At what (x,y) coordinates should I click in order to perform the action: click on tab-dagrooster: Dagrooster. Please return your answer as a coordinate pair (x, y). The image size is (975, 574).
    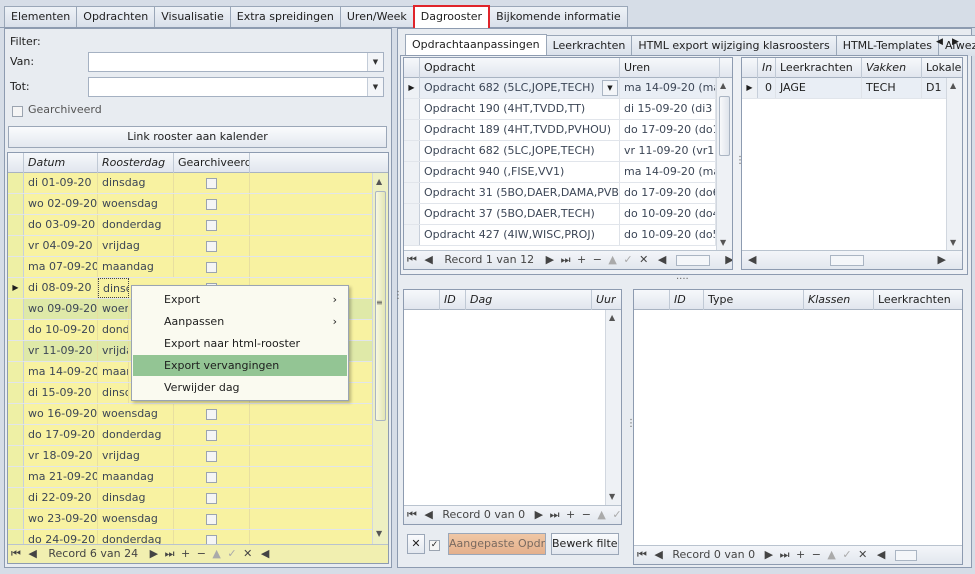
    Looking at the image, I should click on (451, 16).